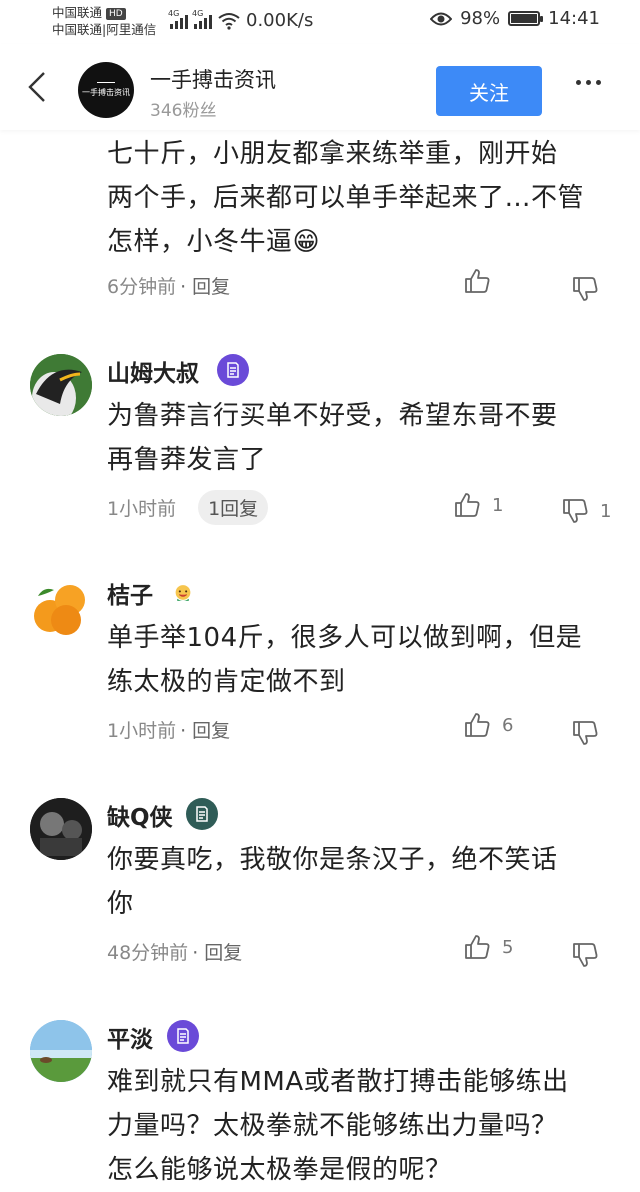  What do you see at coordinates (168, 729) in the screenshot?
I see `comment-meta-2: 1小时前 · 回复` at bounding box center [168, 729].